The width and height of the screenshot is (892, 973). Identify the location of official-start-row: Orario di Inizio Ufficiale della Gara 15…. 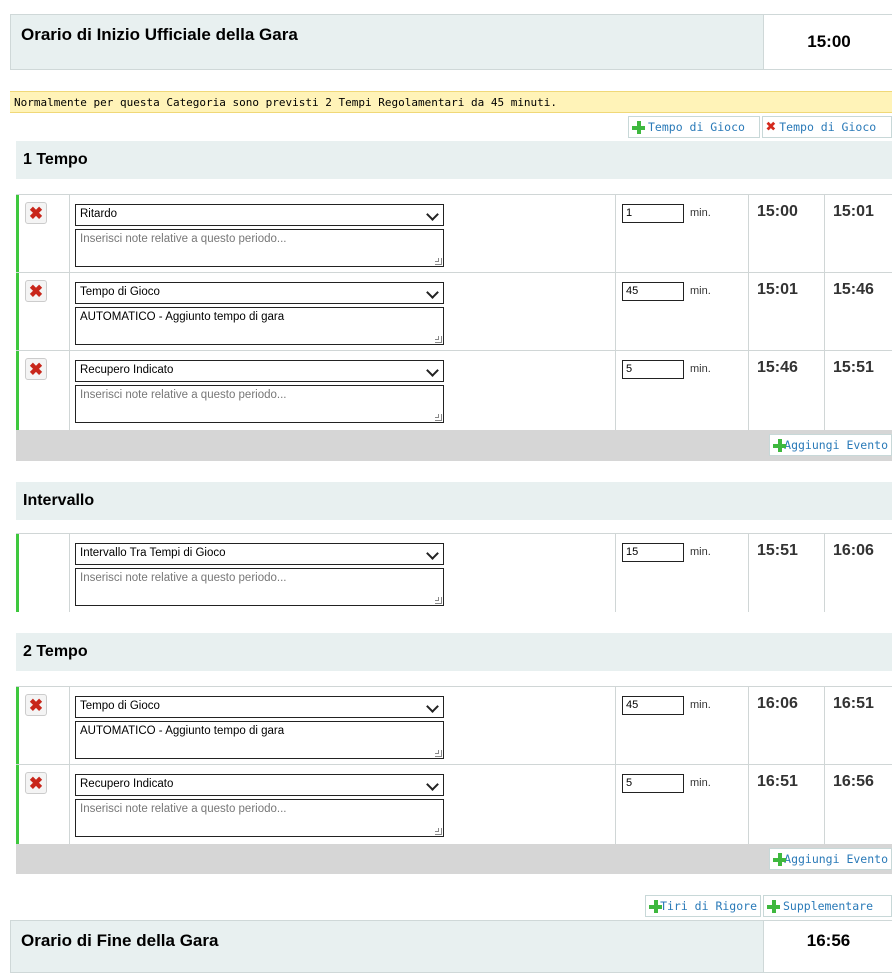
(451, 42).